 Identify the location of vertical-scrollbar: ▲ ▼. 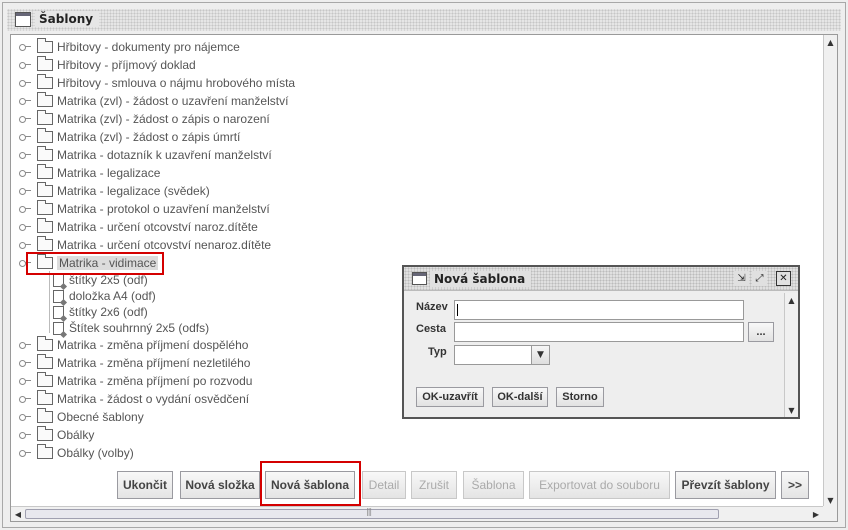
(830, 271).